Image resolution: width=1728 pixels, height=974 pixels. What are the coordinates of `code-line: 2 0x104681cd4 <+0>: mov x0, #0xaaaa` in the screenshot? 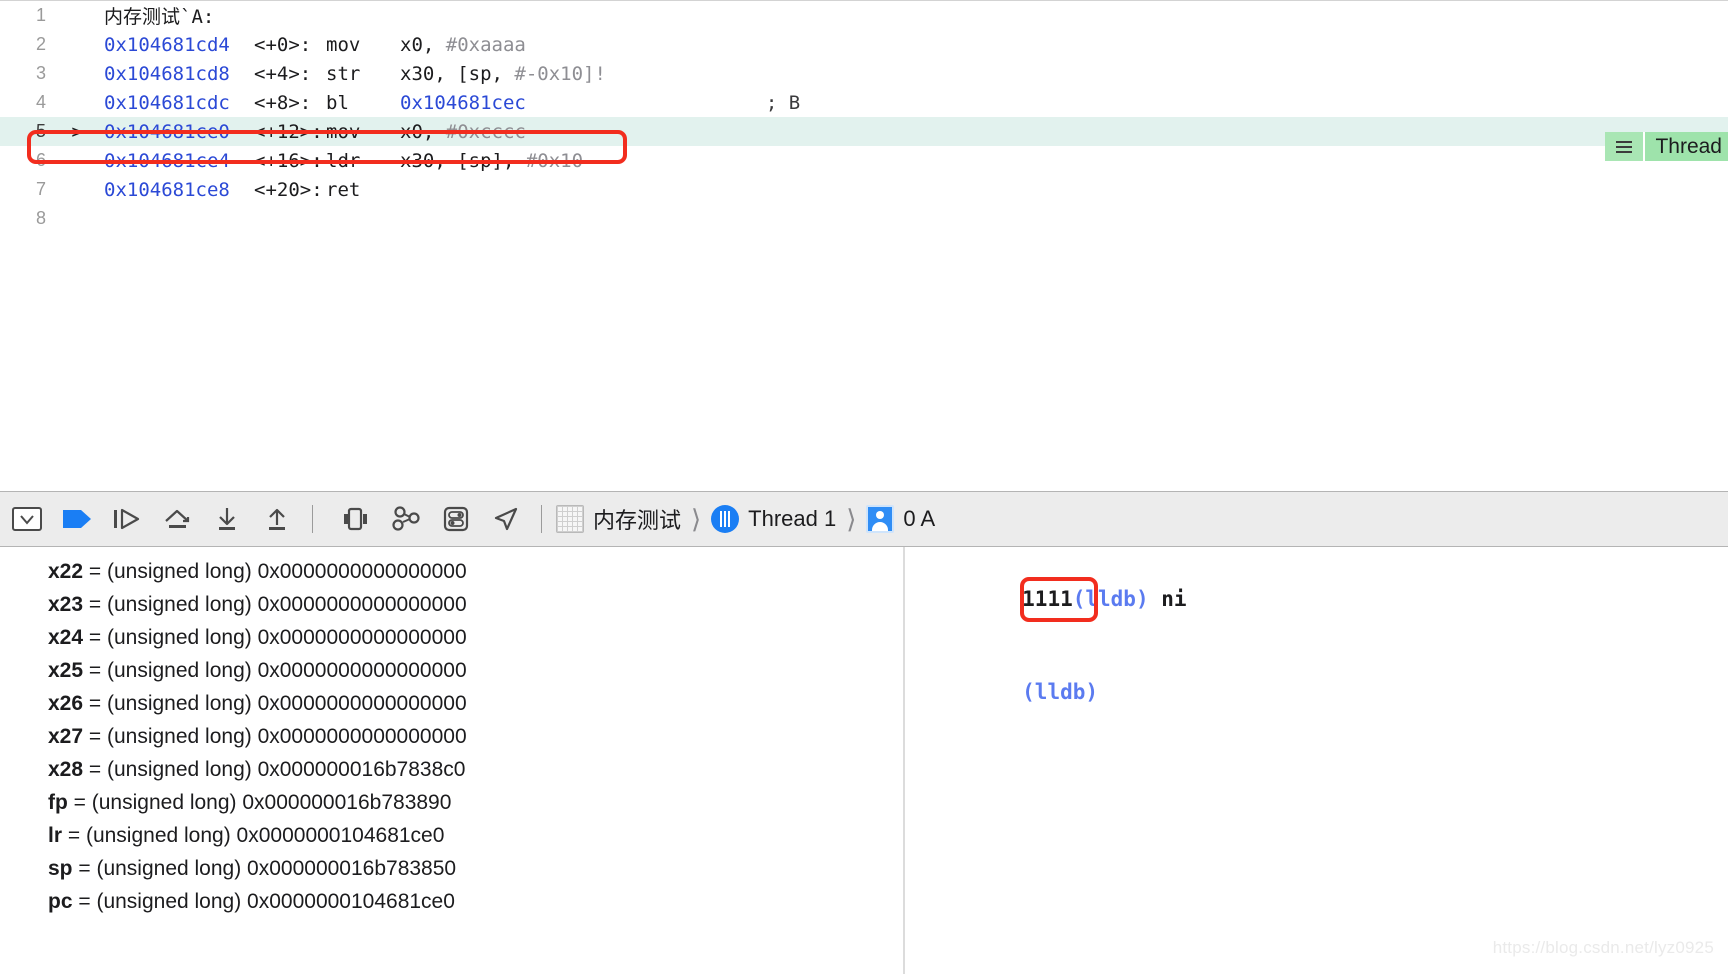 It's located at (864, 44).